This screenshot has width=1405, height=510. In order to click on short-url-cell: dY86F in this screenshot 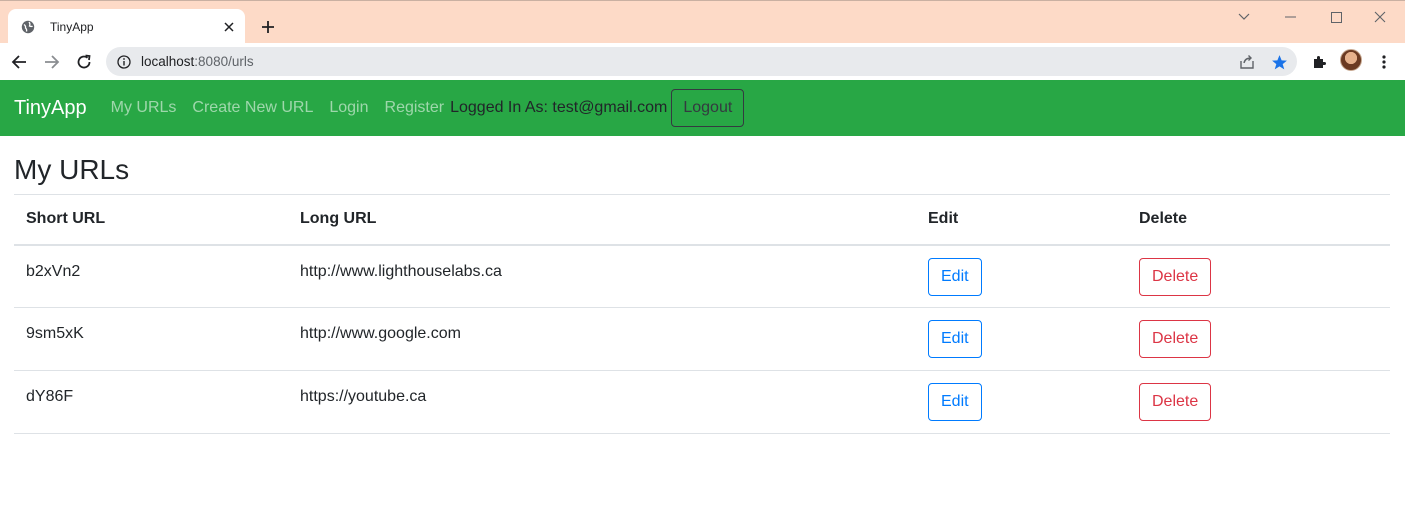, I will do `click(151, 402)`.